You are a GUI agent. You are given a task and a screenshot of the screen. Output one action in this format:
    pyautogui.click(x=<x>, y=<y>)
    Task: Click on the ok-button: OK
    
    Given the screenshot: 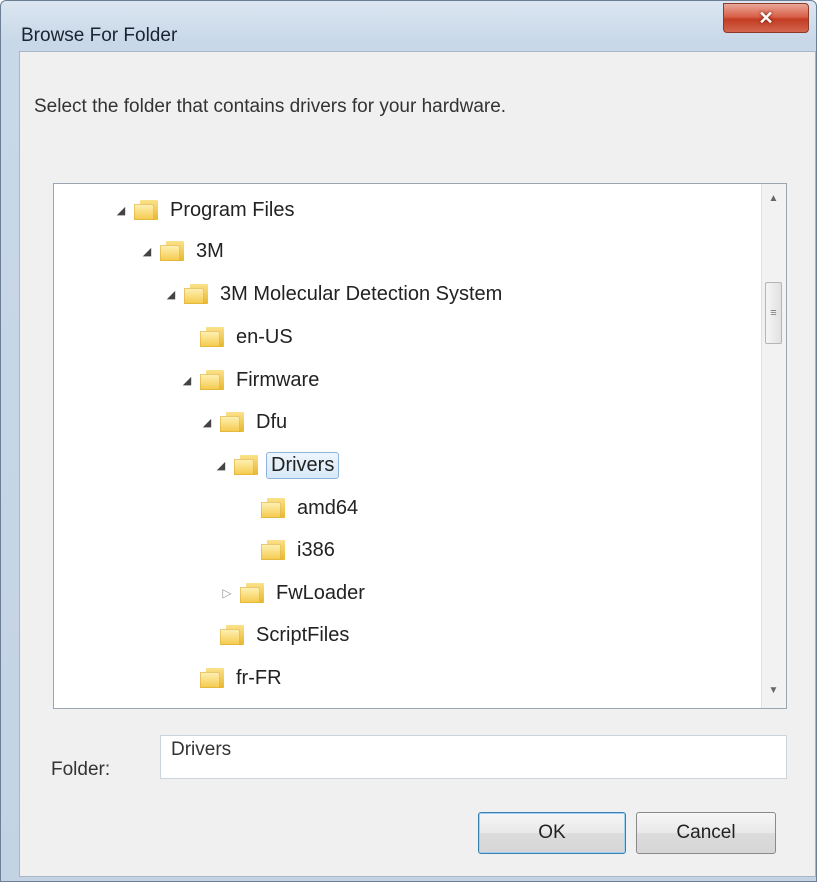 What is the action you would take?
    pyautogui.click(x=552, y=833)
    